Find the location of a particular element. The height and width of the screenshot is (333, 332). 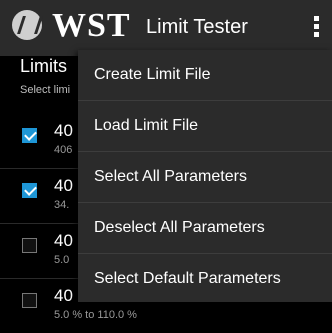

menu-item-select-all-parameters: Select All Parameters is located at coordinates (205, 177).